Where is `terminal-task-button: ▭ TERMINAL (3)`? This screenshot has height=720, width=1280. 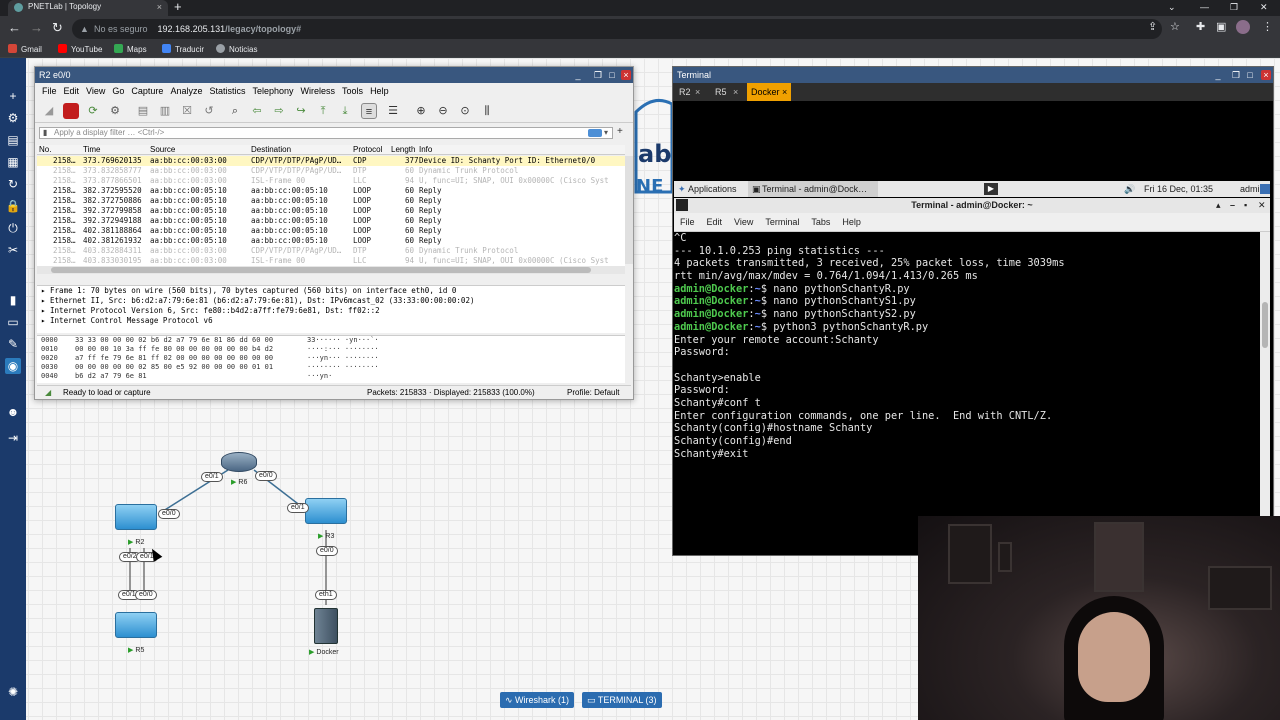 terminal-task-button: ▭ TERMINAL (3) is located at coordinates (622, 700).